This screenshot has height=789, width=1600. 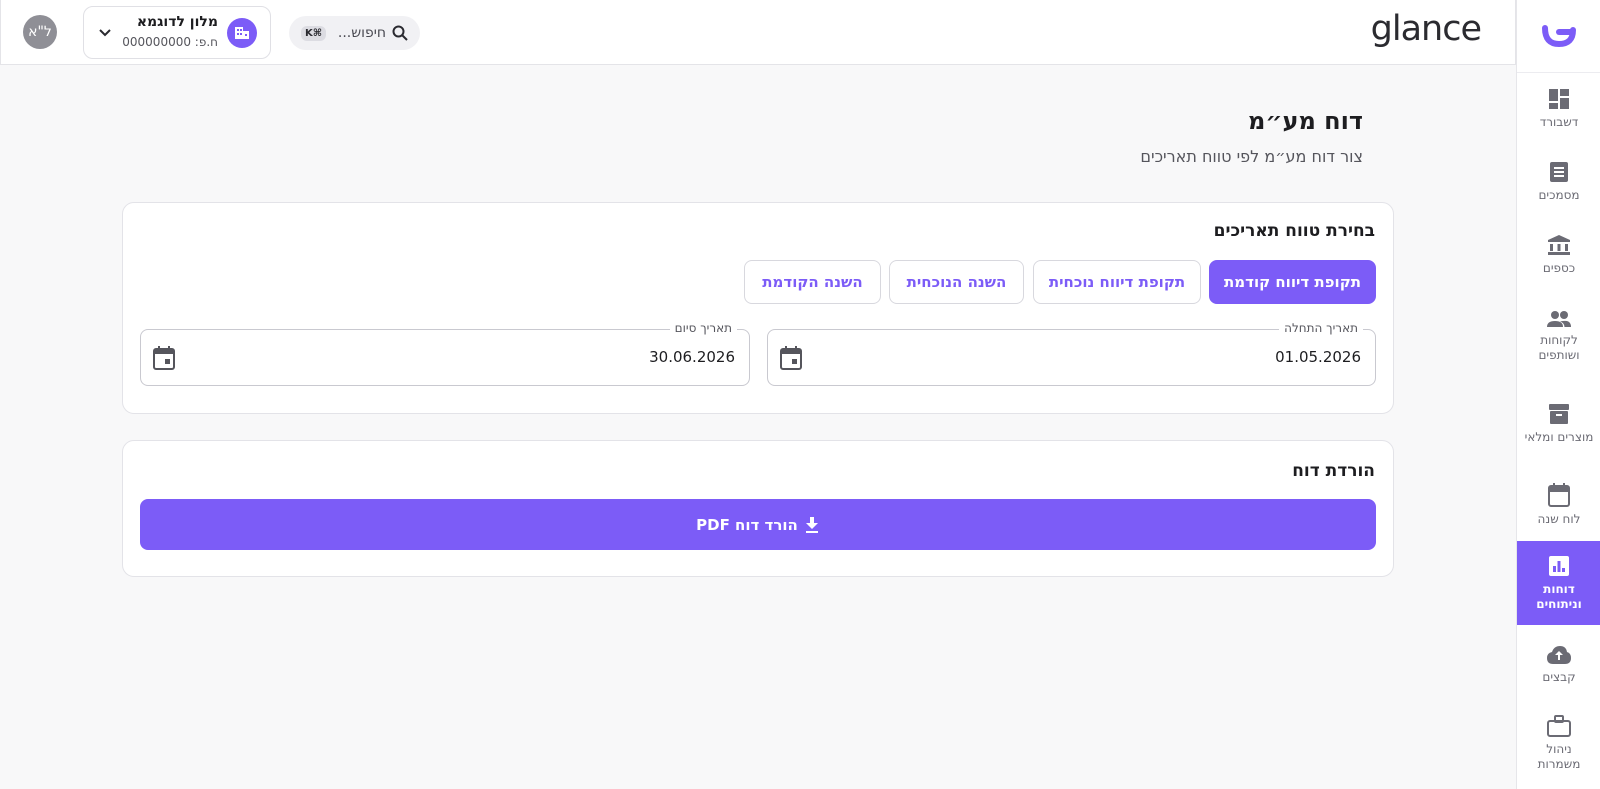 I want to click on download-icon, so click(x=812, y=525).